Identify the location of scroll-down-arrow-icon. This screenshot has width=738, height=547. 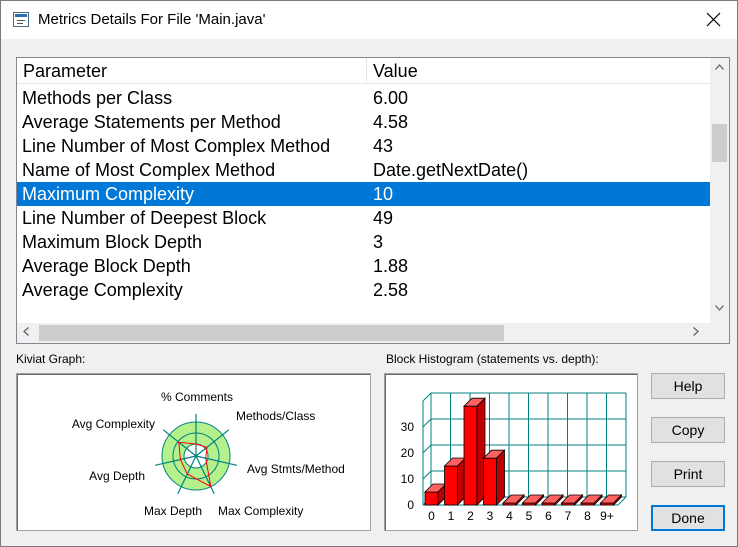
(719, 308).